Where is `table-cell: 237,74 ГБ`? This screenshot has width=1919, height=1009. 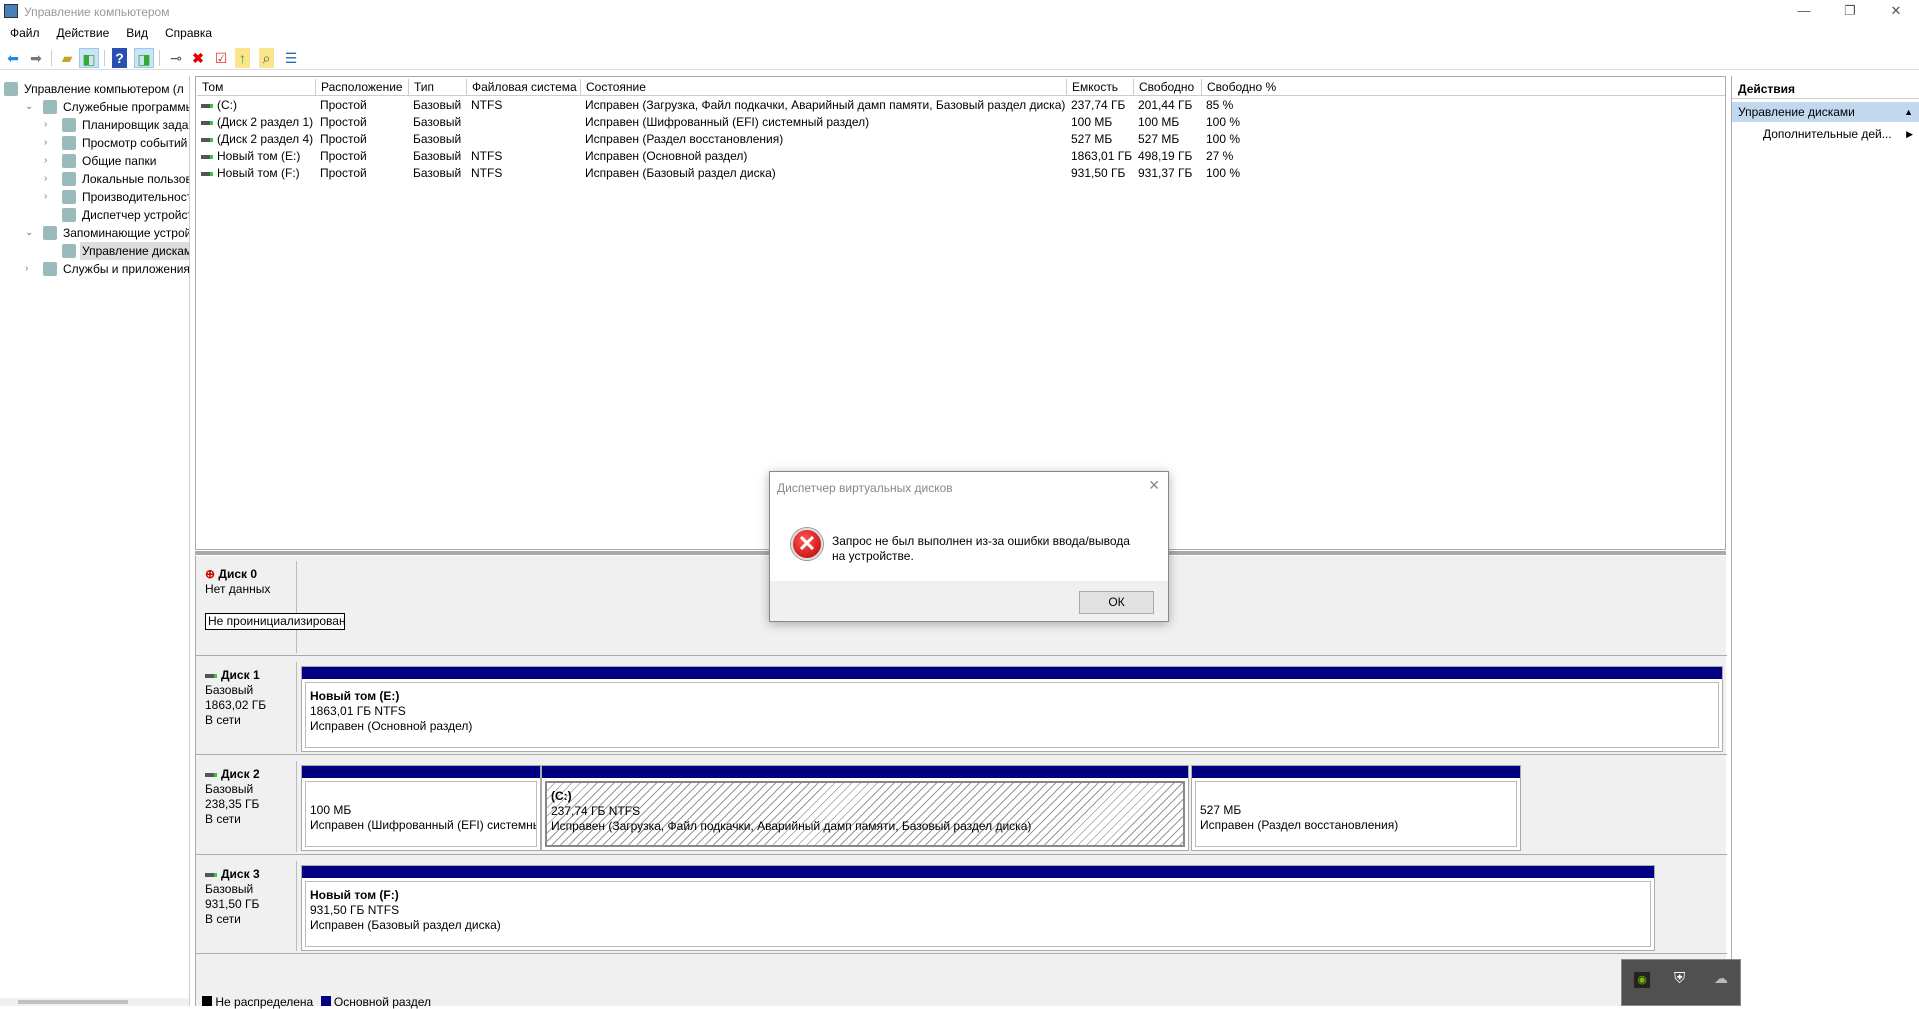 table-cell: 237,74 ГБ is located at coordinates (1098, 105).